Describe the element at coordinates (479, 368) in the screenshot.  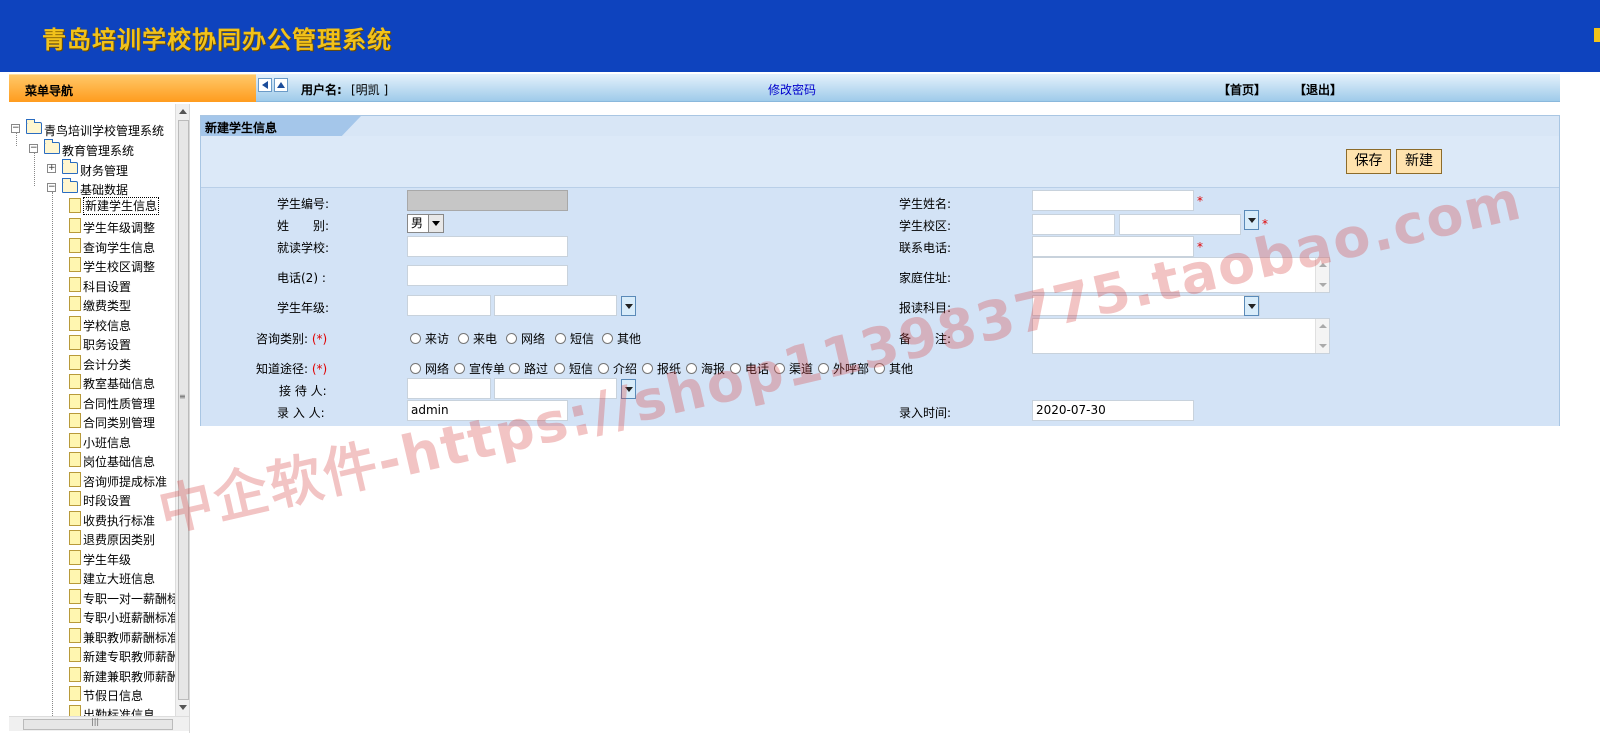
I see `channel-option: 宣传单` at that location.